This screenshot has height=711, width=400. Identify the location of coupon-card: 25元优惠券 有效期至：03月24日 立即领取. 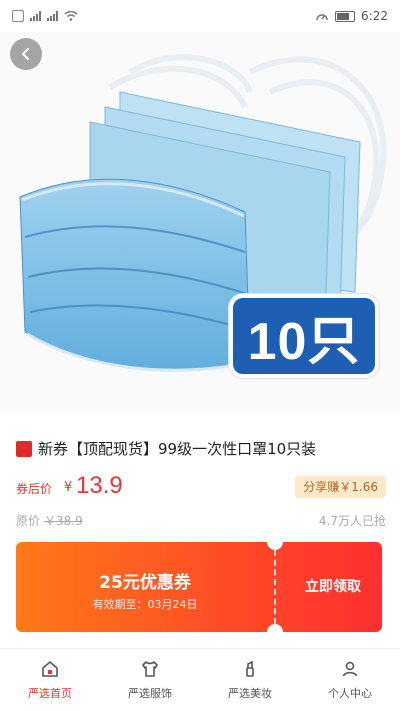
(199, 587).